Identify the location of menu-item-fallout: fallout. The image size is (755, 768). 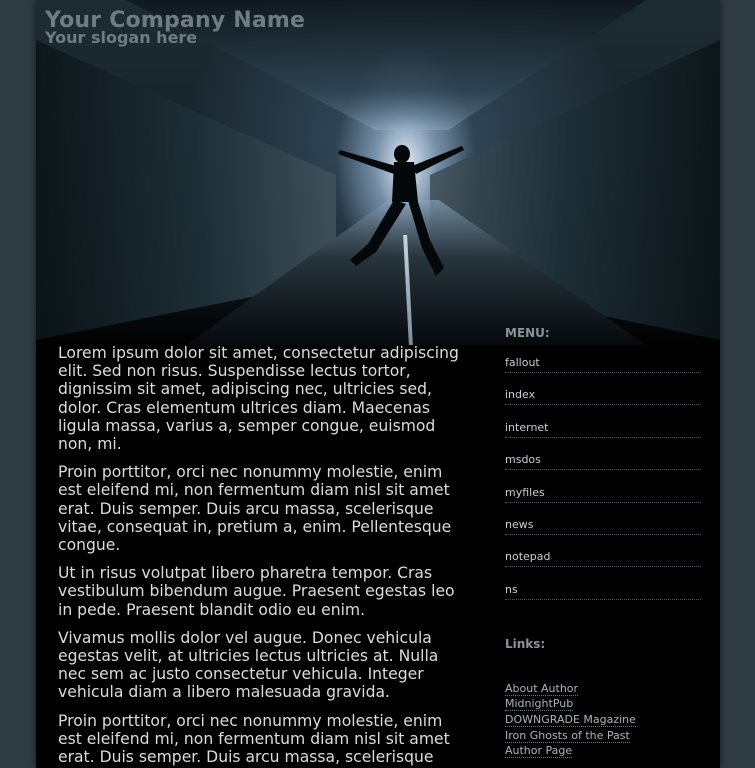
(603, 356).